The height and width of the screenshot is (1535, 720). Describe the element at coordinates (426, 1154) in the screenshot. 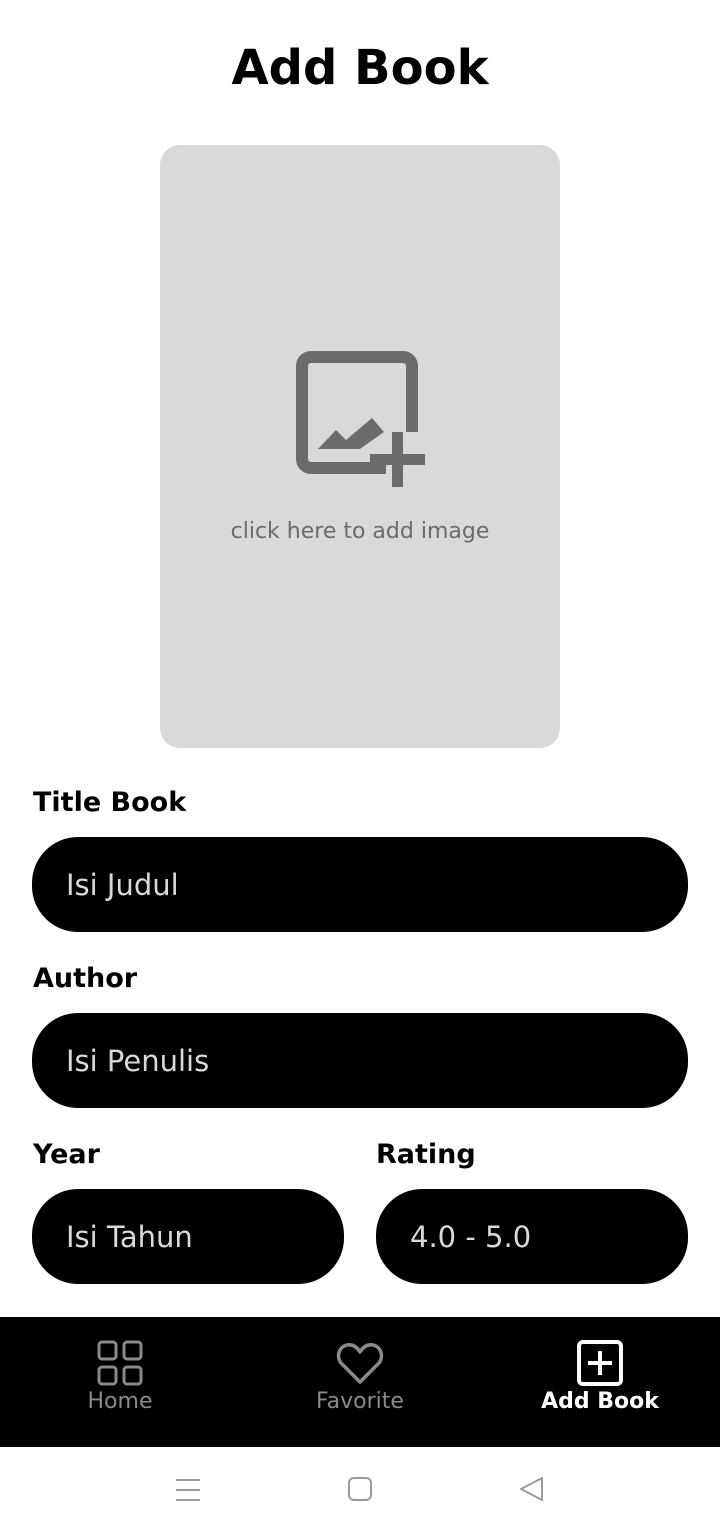

I see `rating-label: Rating` at that location.